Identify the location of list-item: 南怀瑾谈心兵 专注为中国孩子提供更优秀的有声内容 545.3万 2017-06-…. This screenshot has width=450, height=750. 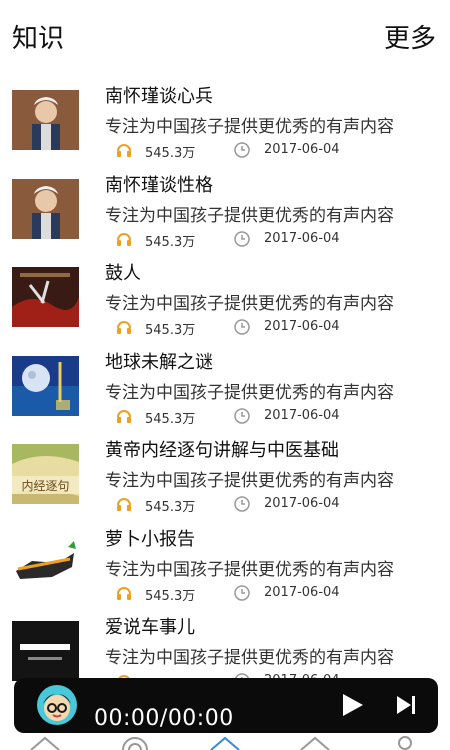
(225, 124).